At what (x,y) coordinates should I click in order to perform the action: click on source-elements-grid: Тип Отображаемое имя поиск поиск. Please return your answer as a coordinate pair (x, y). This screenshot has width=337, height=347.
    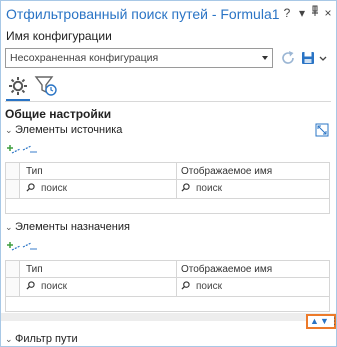
    Looking at the image, I should click on (167, 188).